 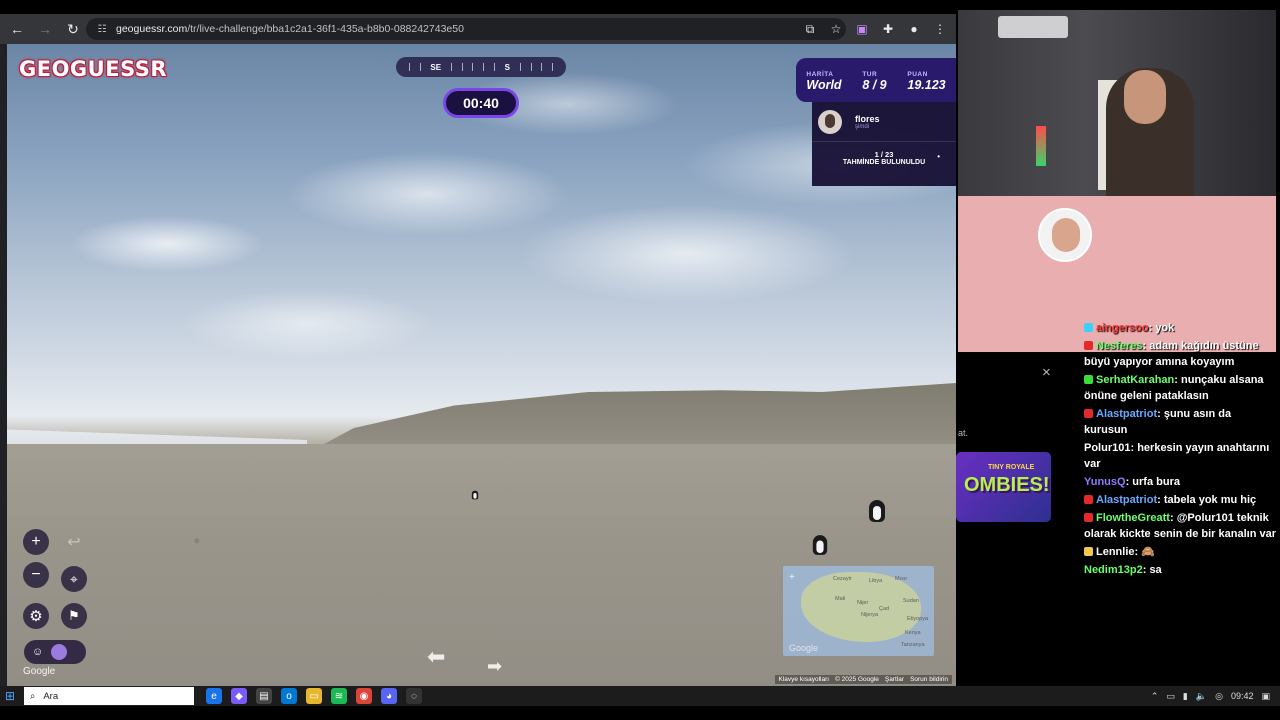 I want to click on clock: 09:42, so click(x=1242, y=696).